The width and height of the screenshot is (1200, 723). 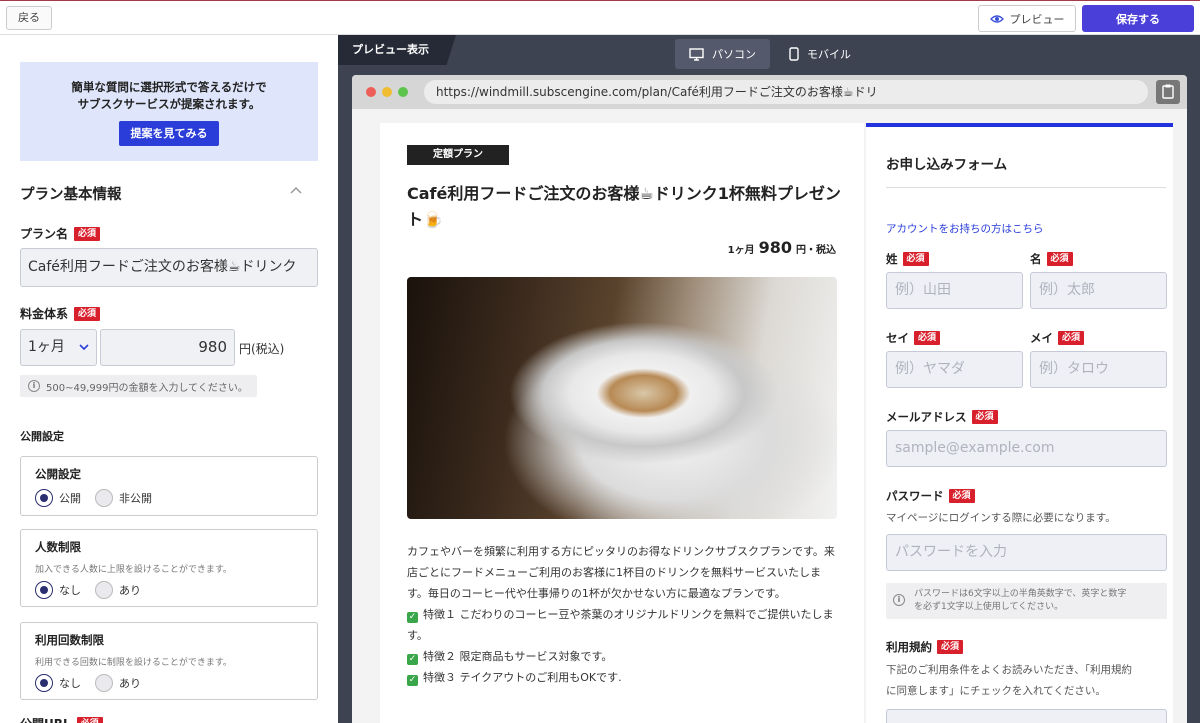 What do you see at coordinates (1098, 290) in the screenshot?
I see `first-name-input: 例）太郎` at bounding box center [1098, 290].